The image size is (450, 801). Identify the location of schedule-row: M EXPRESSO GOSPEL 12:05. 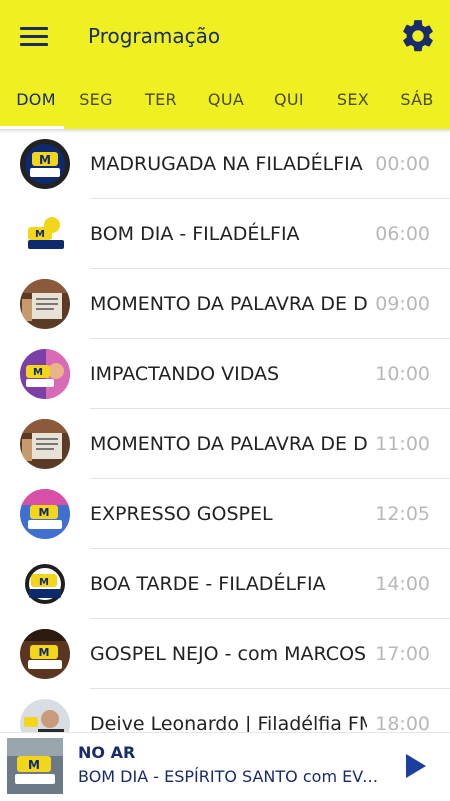
(225, 514).